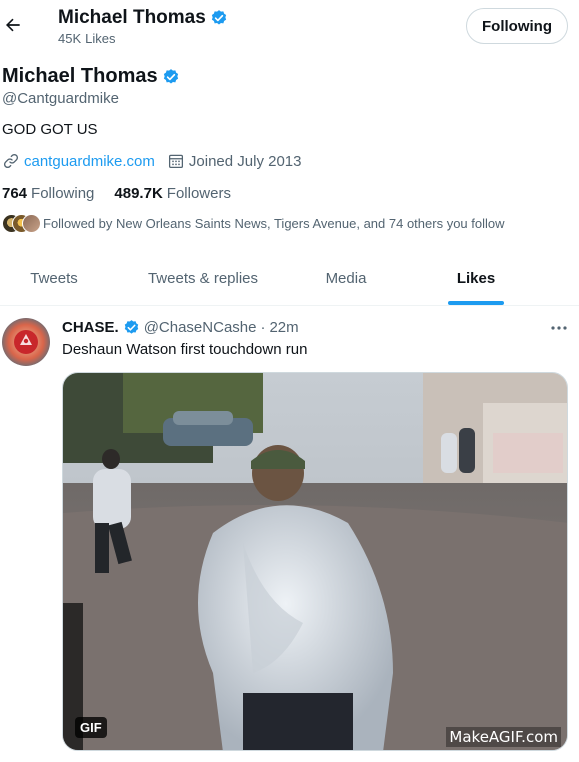 The height and width of the screenshot is (762, 579). What do you see at coordinates (346, 278) in the screenshot?
I see `tab-media: Media` at bounding box center [346, 278].